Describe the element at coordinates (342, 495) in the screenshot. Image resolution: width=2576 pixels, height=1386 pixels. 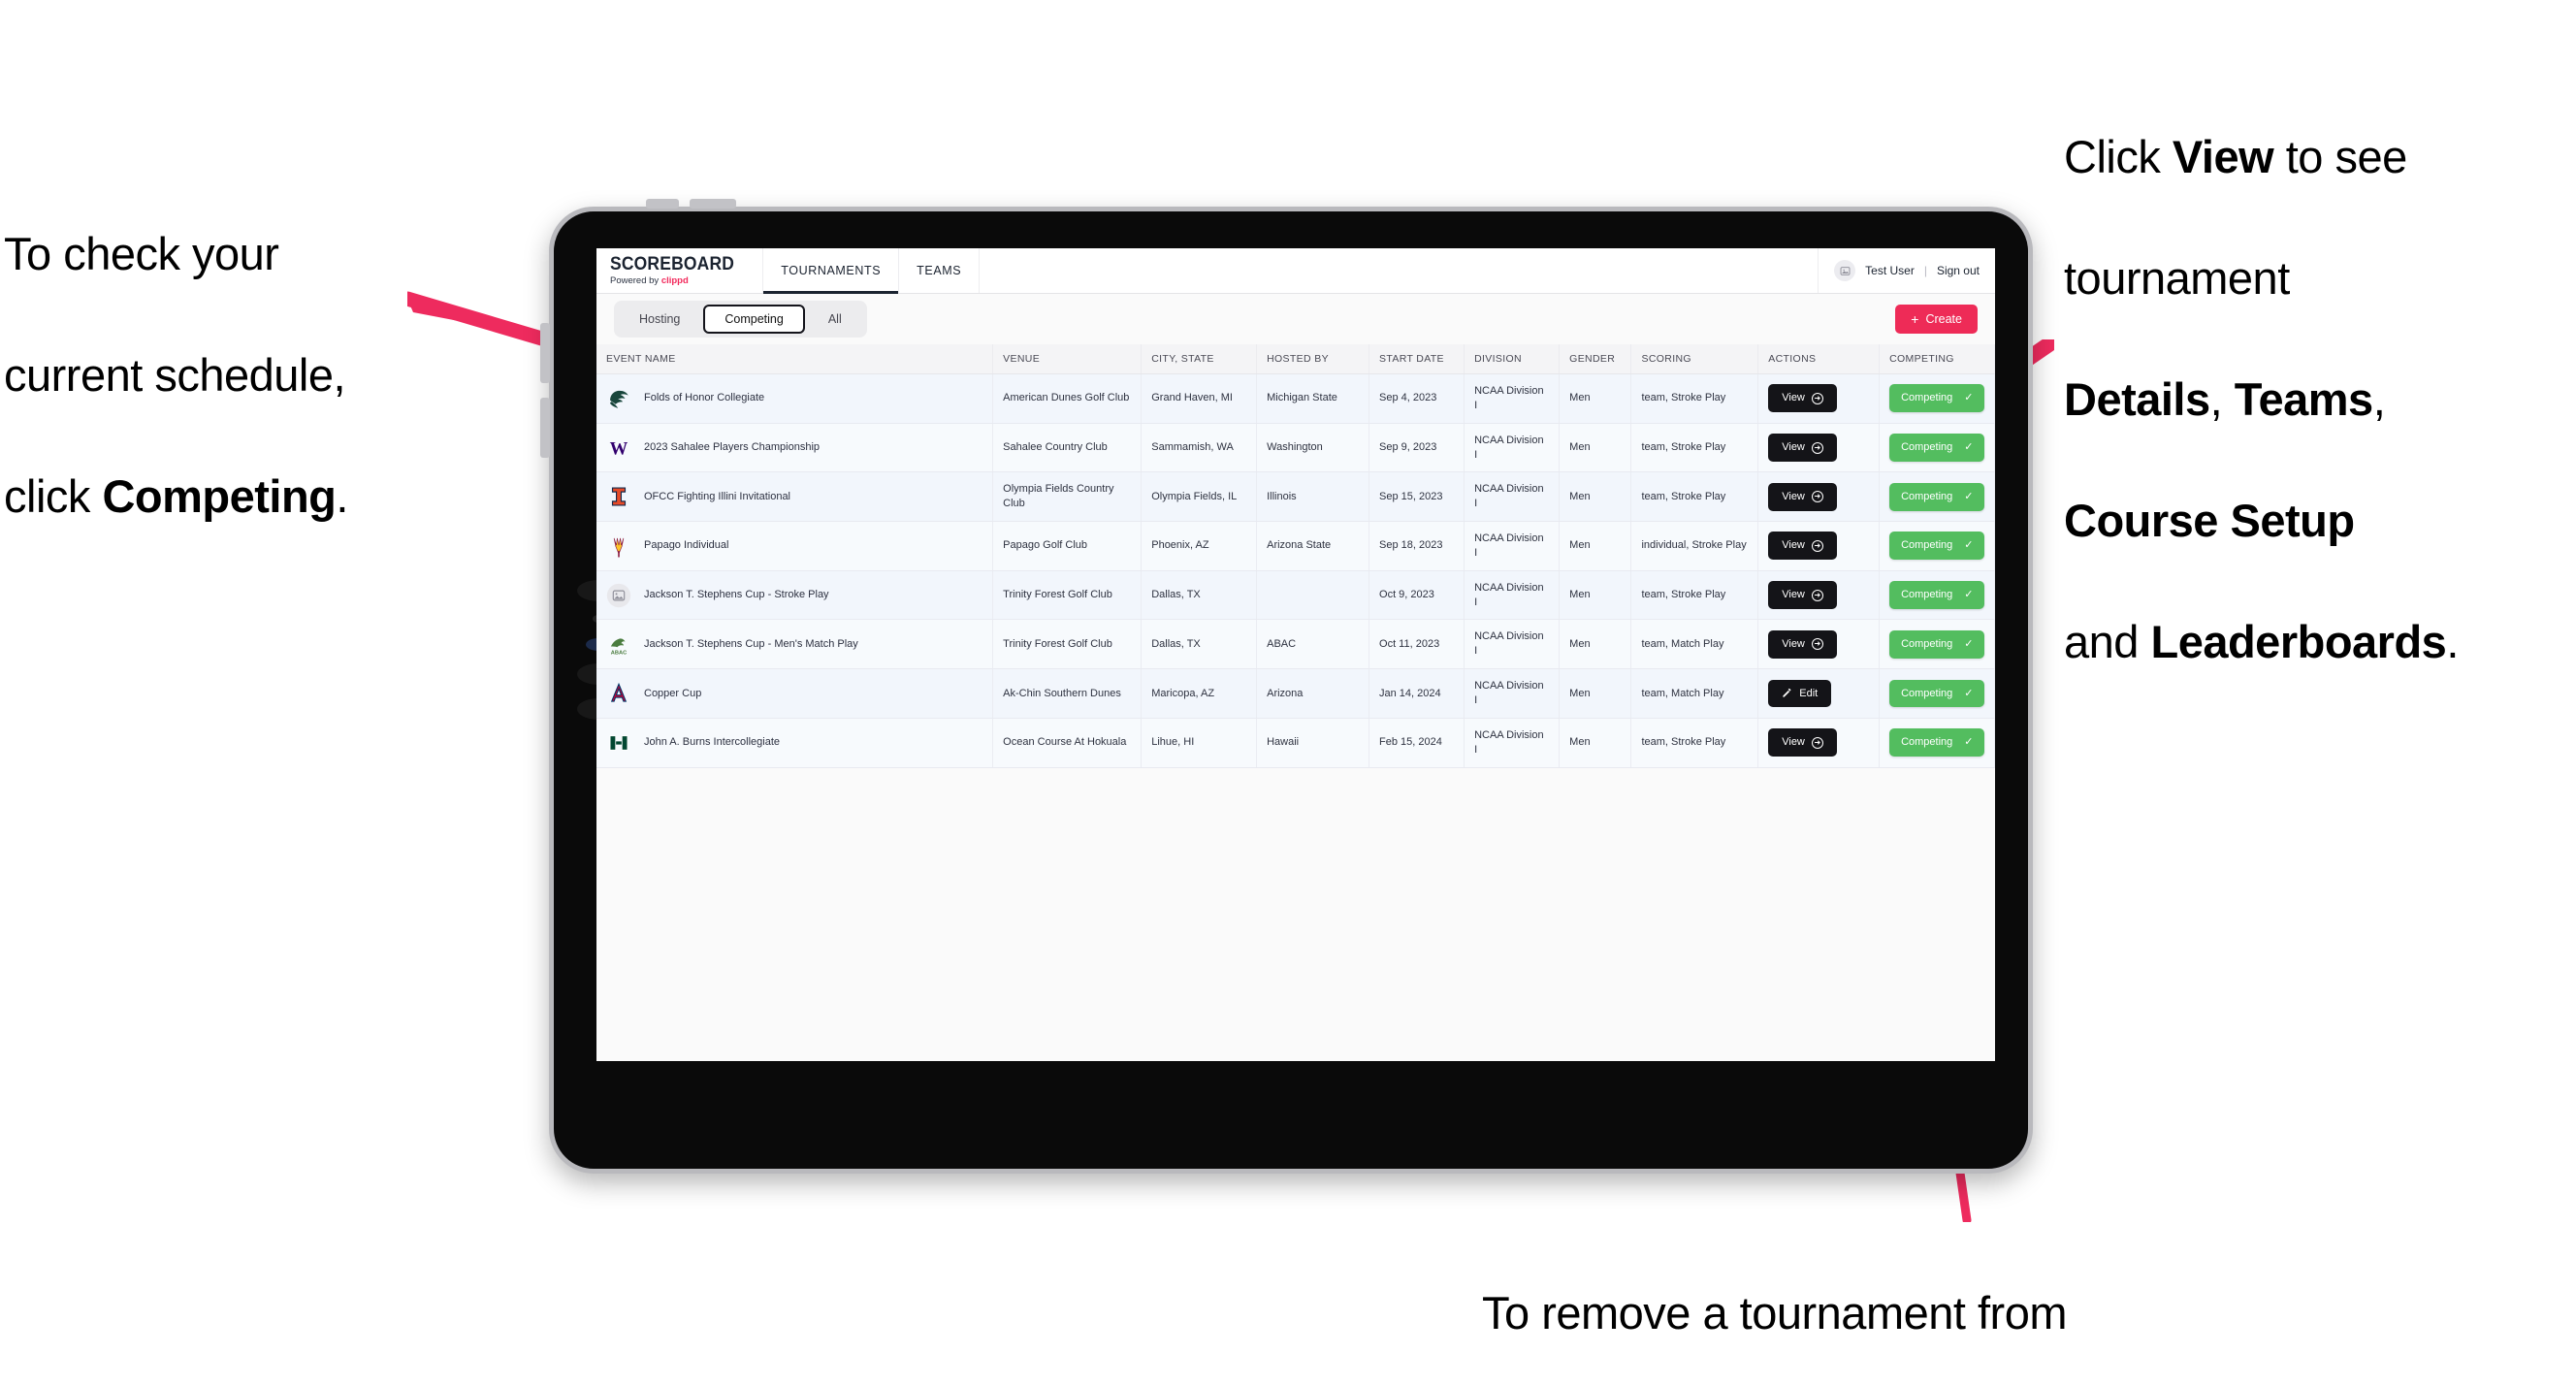
I see `callout-left-line3-suffix: .` at that location.